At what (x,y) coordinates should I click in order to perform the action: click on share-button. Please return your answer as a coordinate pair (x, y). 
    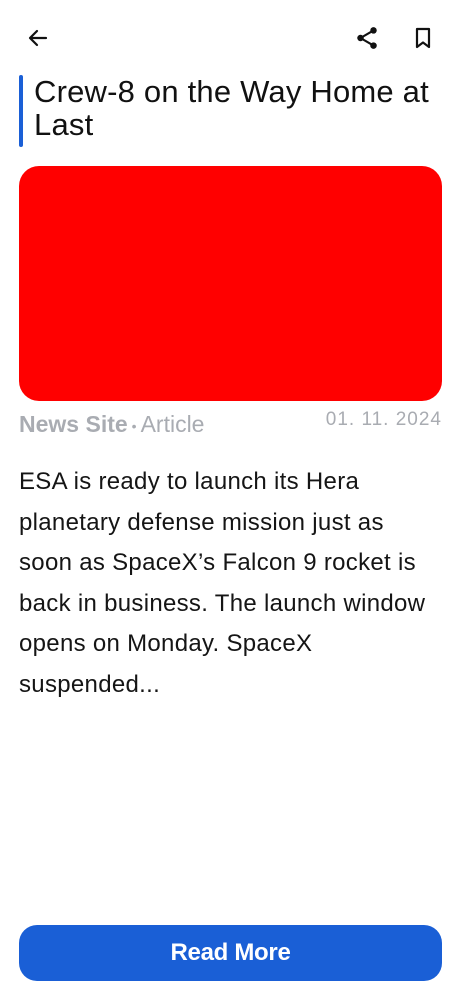
    Looking at the image, I should click on (367, 38).